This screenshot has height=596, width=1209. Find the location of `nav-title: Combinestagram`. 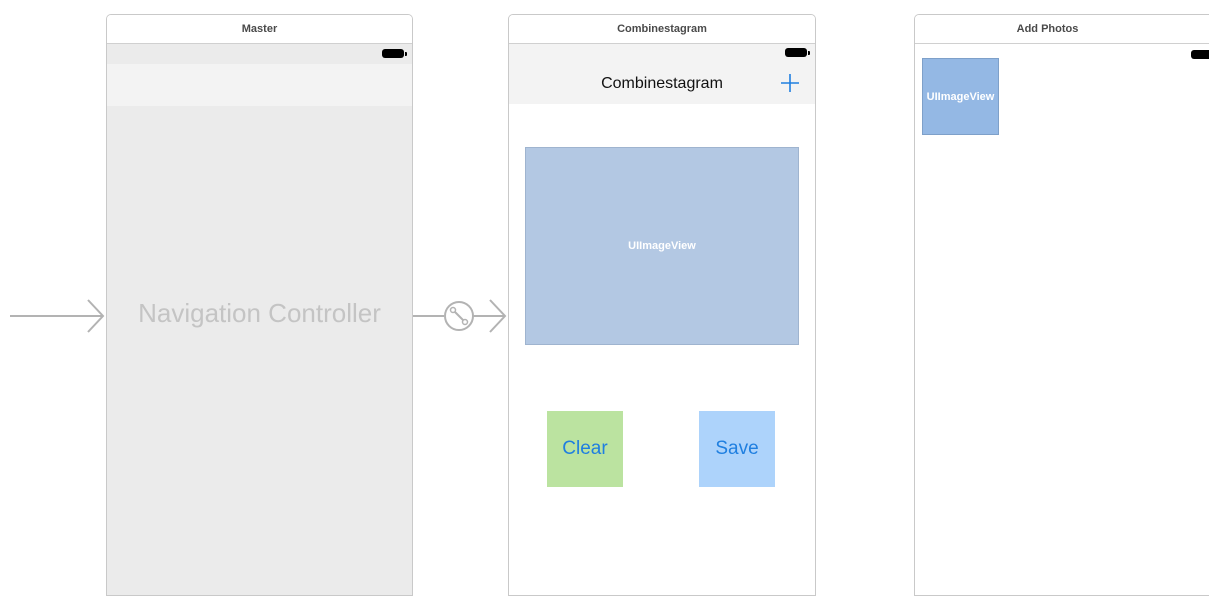

nav-title: Combinestagram is located at coordinates (662, 83).